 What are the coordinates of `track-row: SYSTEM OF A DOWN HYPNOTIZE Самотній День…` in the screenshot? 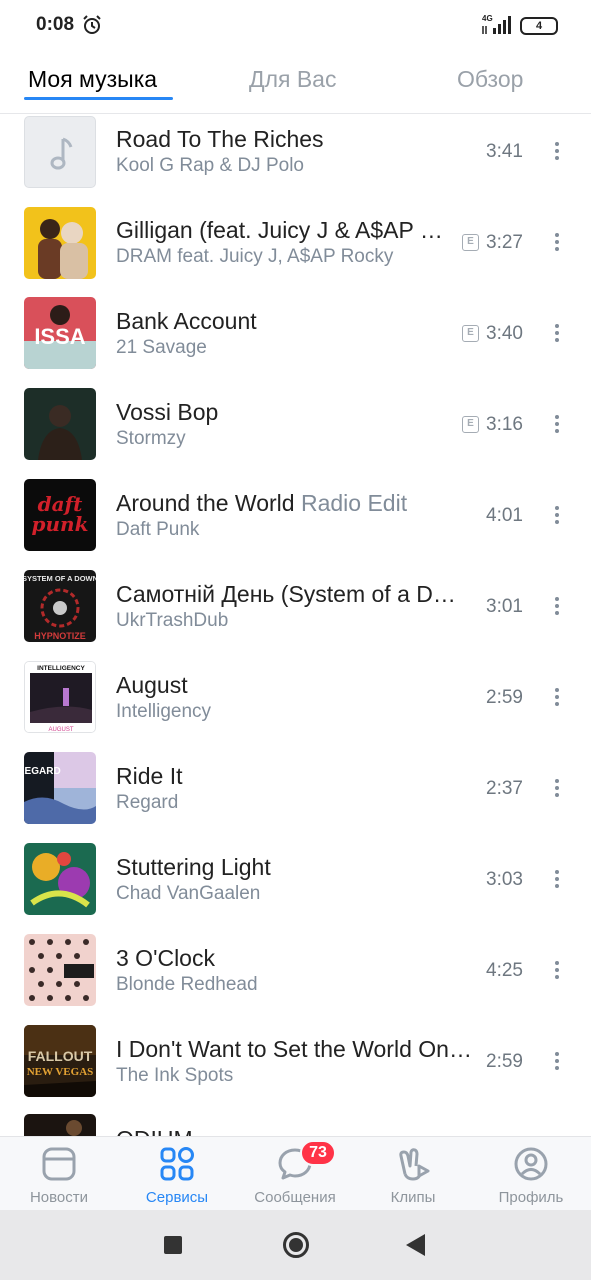 It's located at (295, 615).